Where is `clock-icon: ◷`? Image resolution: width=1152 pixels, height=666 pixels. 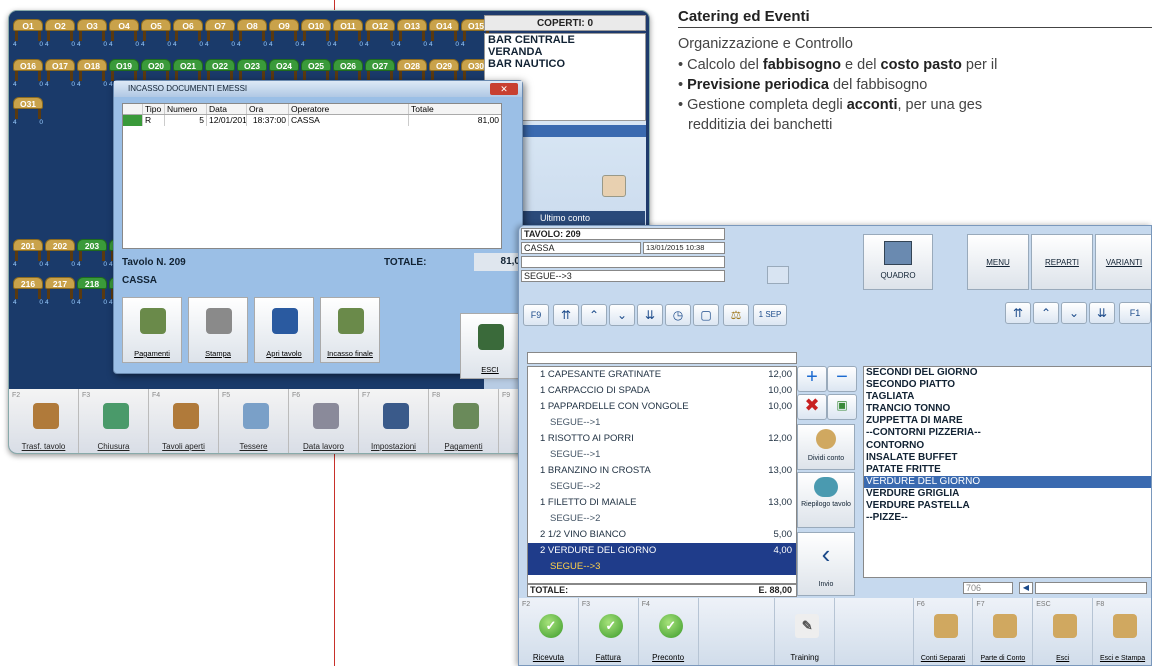
clock-icon: ◷ is located at coordinates (678, 315).